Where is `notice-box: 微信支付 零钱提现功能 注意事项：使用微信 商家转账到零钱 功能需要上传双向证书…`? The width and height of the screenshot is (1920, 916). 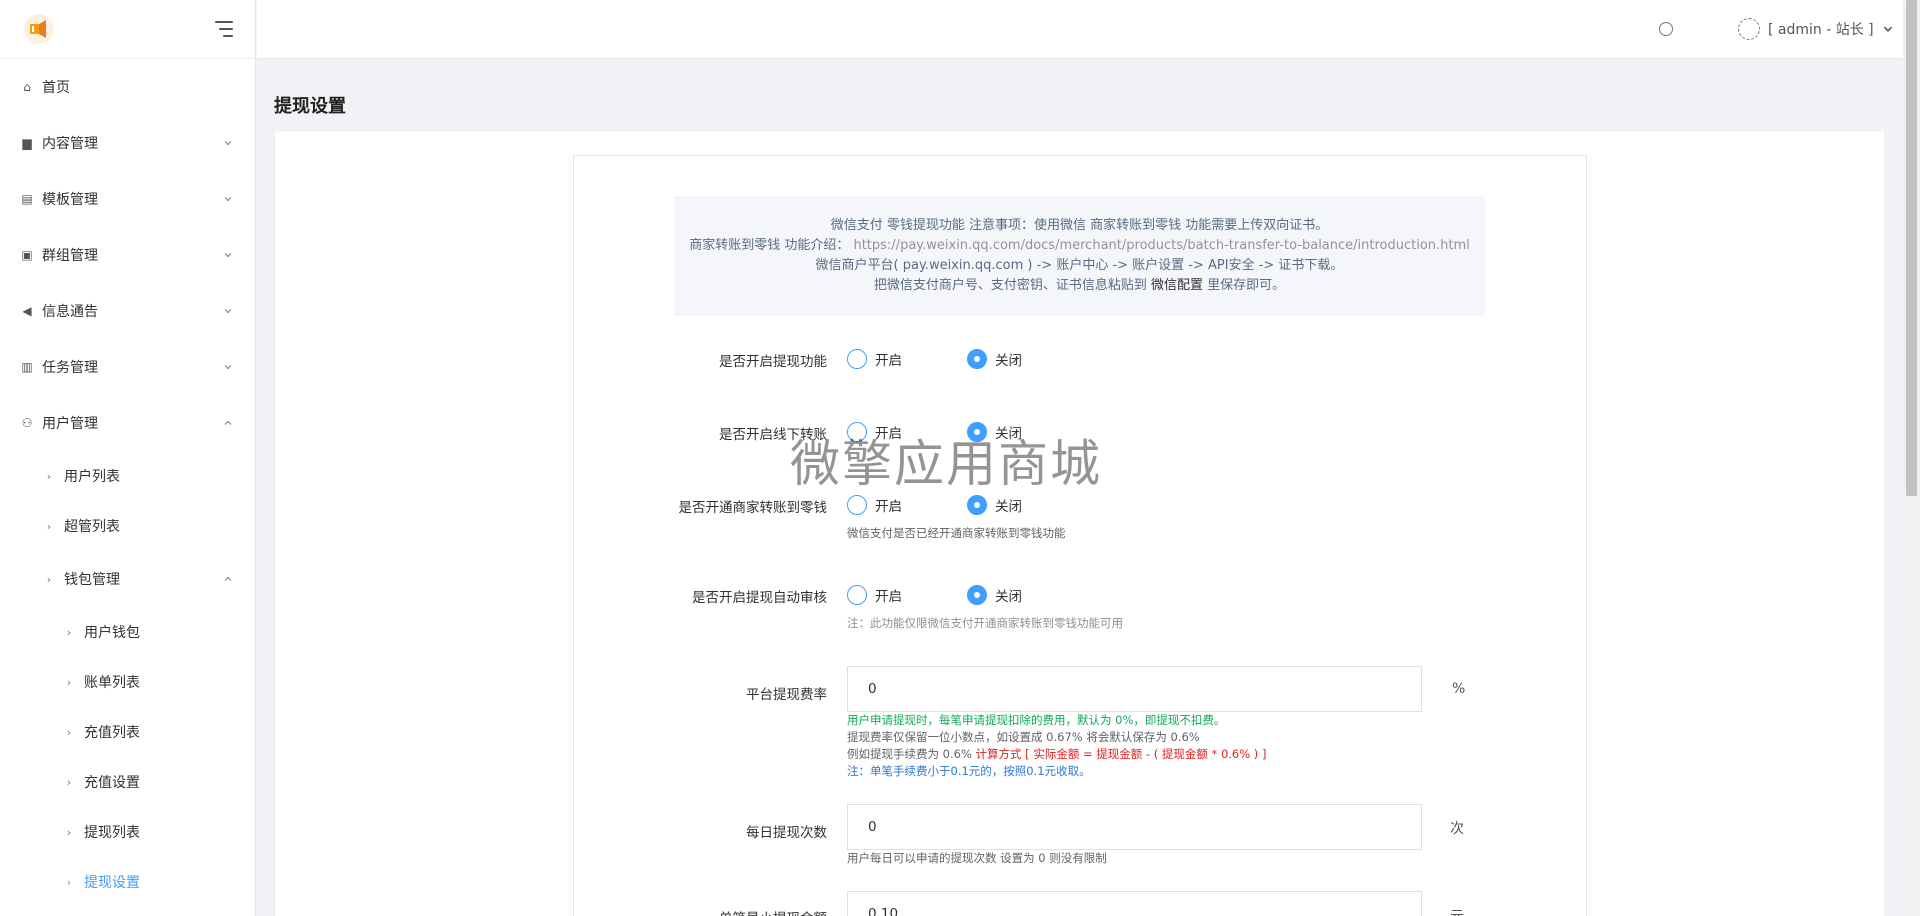 notice-box: 微信支付 零钱提现功能 注意事项：使用微信 商家转账到零钱 功能需要上传双向证书… is located at coordinates (1079, 256).